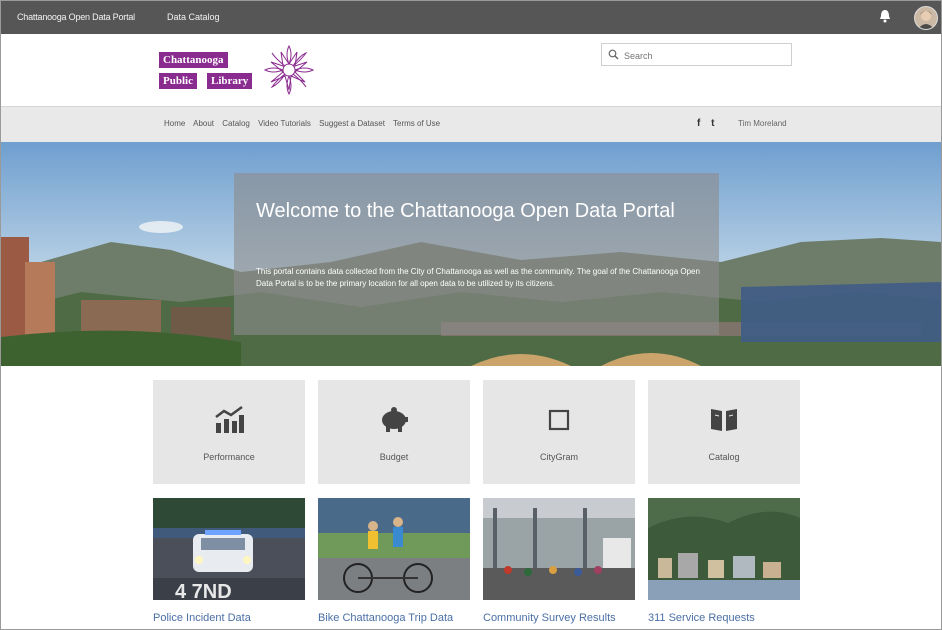 Image resolution: width=942 pixels, height=630 pixels. What do you see at coordinates (230, 81) in the screenshot?
I see `logo-word-library: Library` at bounding box center [230, 81].